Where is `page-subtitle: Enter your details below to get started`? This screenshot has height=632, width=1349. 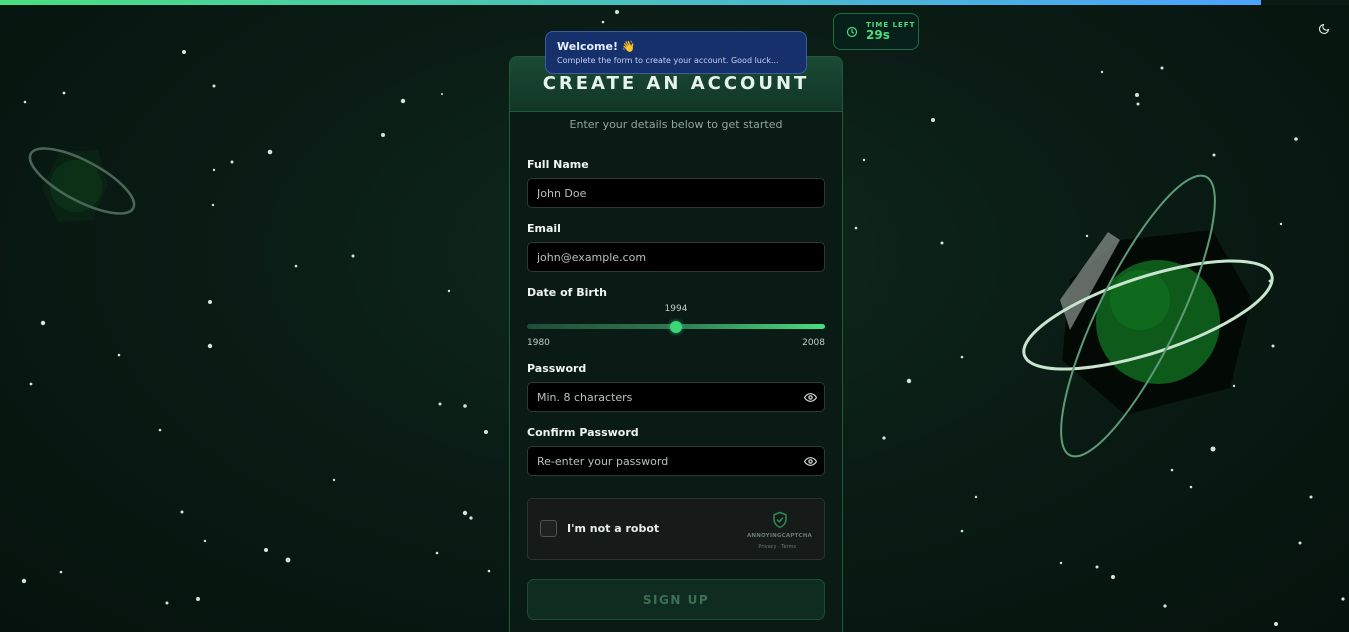 page-subtitle: Enter your details below to get started is located at coordinates (676, 124).